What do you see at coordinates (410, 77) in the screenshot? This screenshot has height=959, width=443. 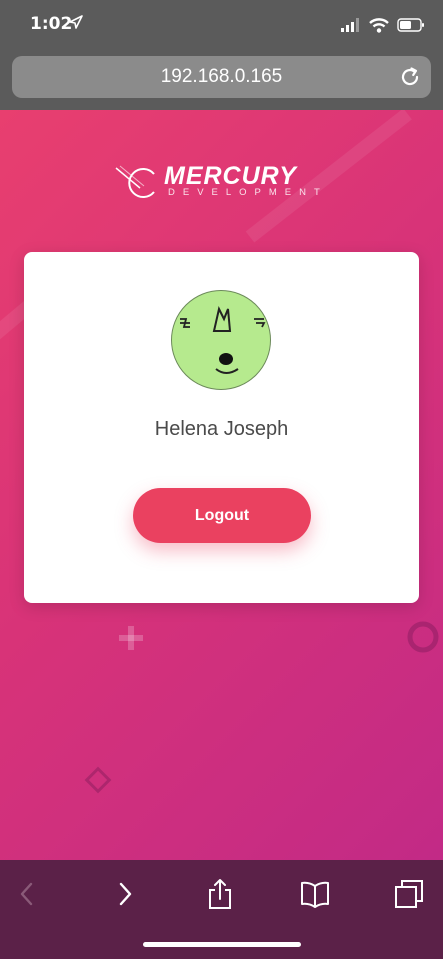 I see `reload-icon` at bounding box center [410, 77].